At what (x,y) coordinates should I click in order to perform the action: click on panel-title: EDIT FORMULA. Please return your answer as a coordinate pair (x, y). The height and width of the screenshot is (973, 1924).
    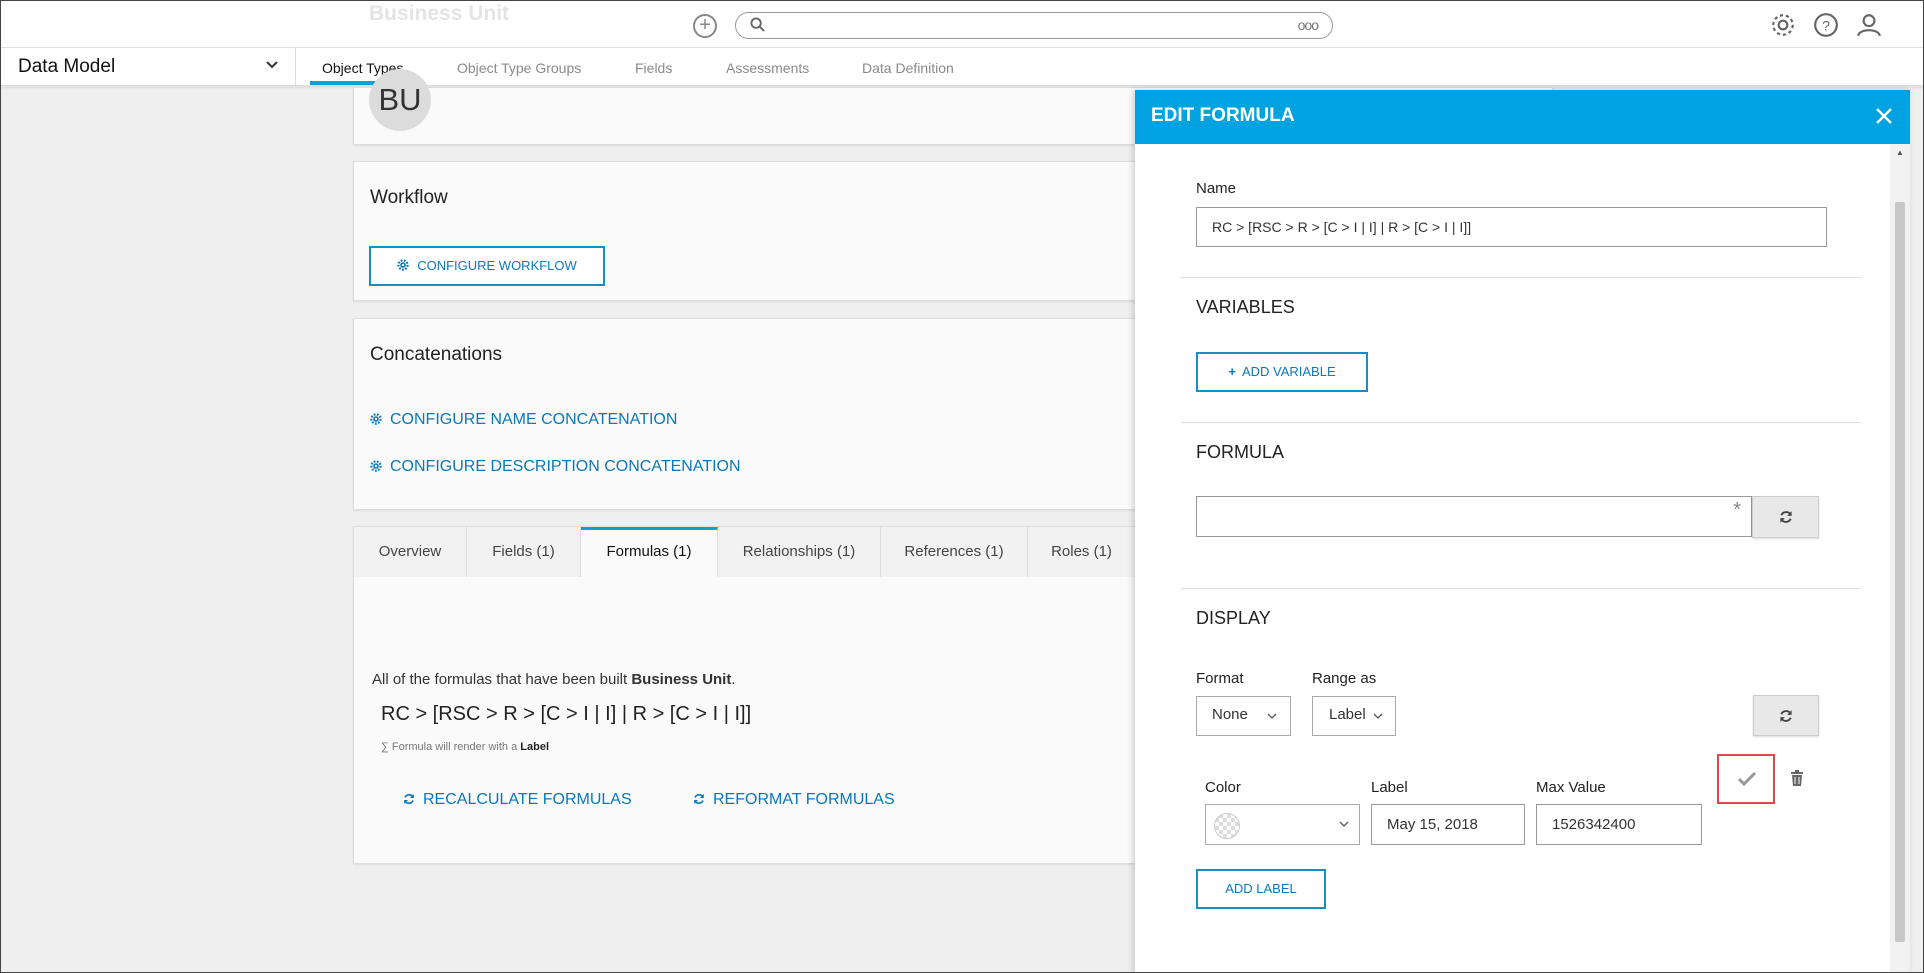
    Looking at the image, I should click on (1223, 115).